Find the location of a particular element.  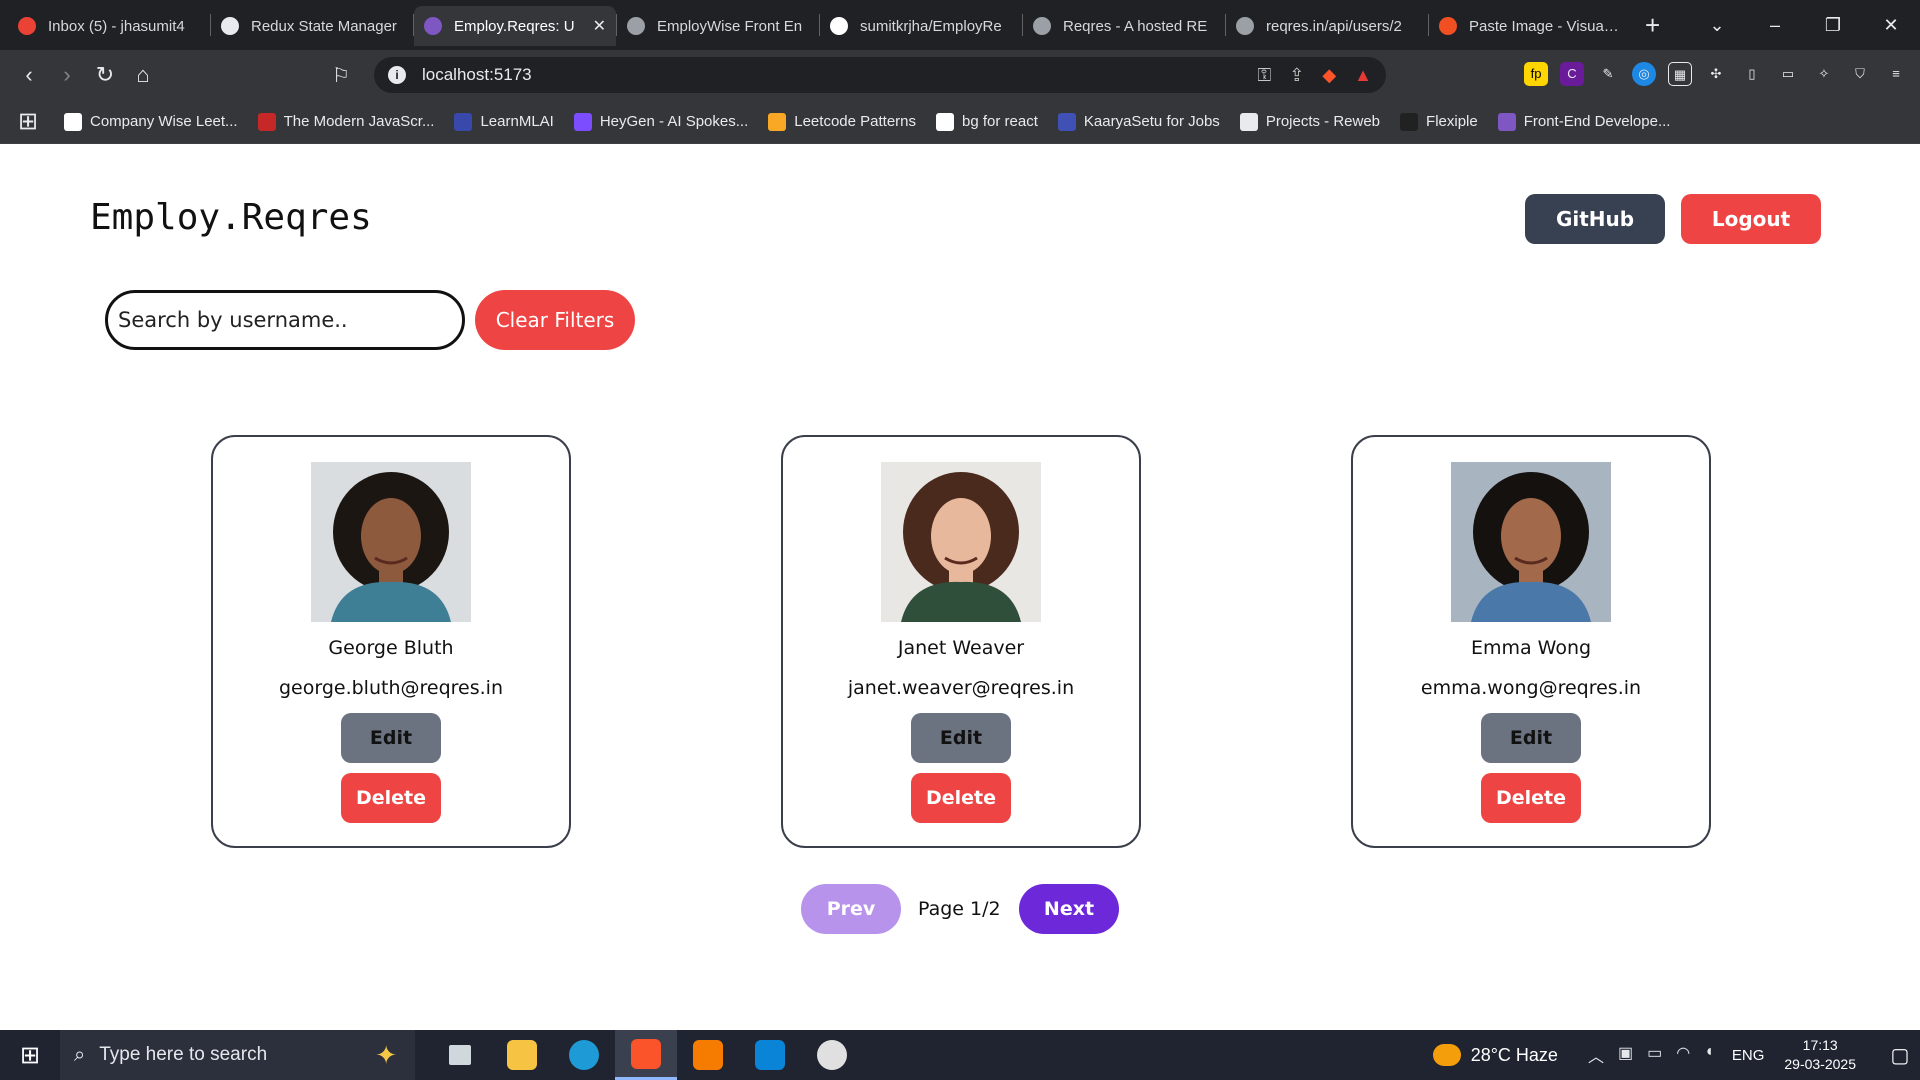

system-clock: 17:13 29-03-2025 is located at coordinates (1820, 1055).